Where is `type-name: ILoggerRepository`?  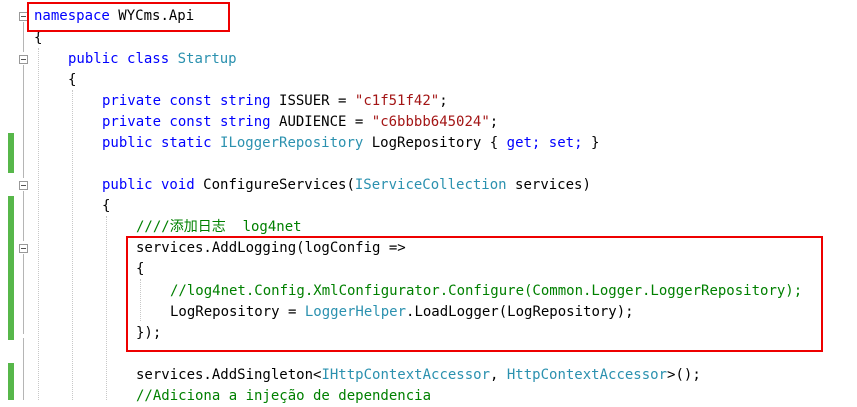 type-name: ILoggerRepository is located at coordinates (292, 143).